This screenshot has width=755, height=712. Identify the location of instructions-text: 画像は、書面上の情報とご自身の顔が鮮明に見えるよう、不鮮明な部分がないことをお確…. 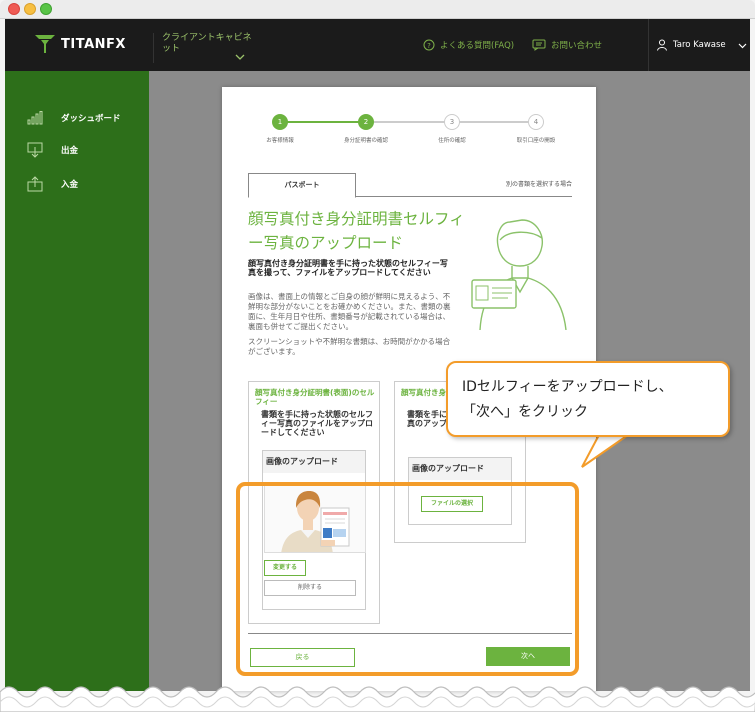
(349, 311).